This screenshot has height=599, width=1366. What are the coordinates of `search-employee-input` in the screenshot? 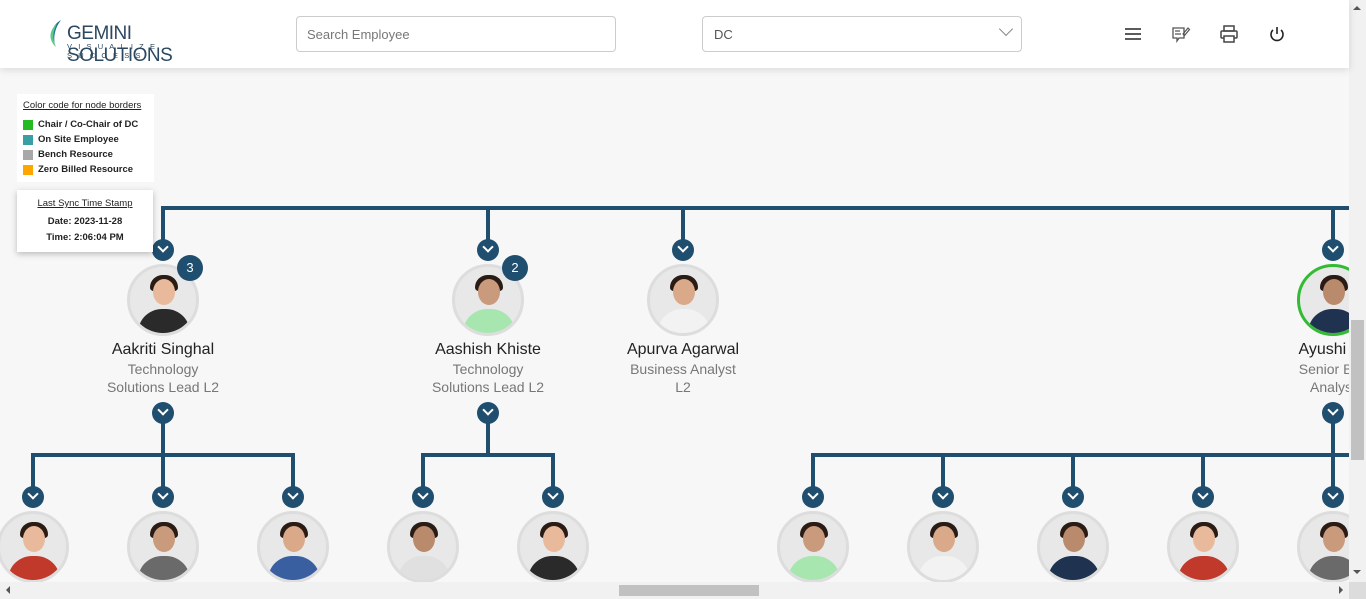 It's located at (456, 34).